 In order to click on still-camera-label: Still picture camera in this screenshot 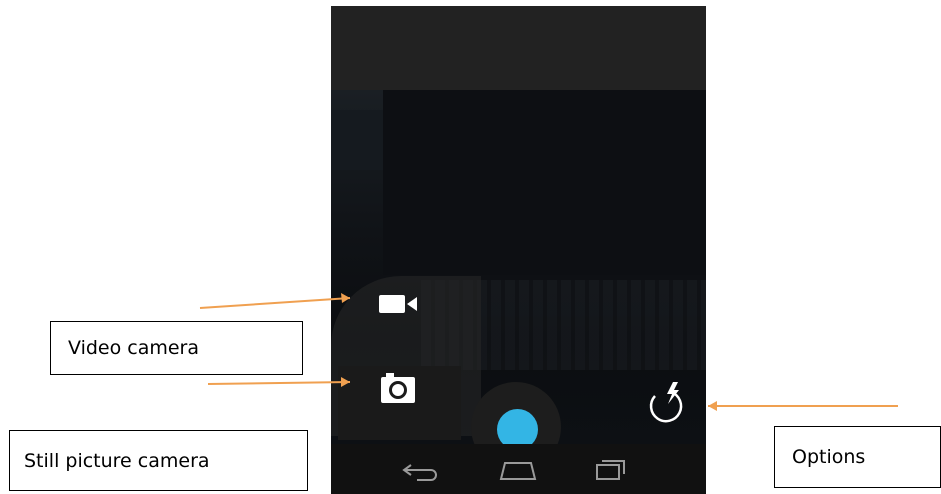, I will do `click(158, 460)`.